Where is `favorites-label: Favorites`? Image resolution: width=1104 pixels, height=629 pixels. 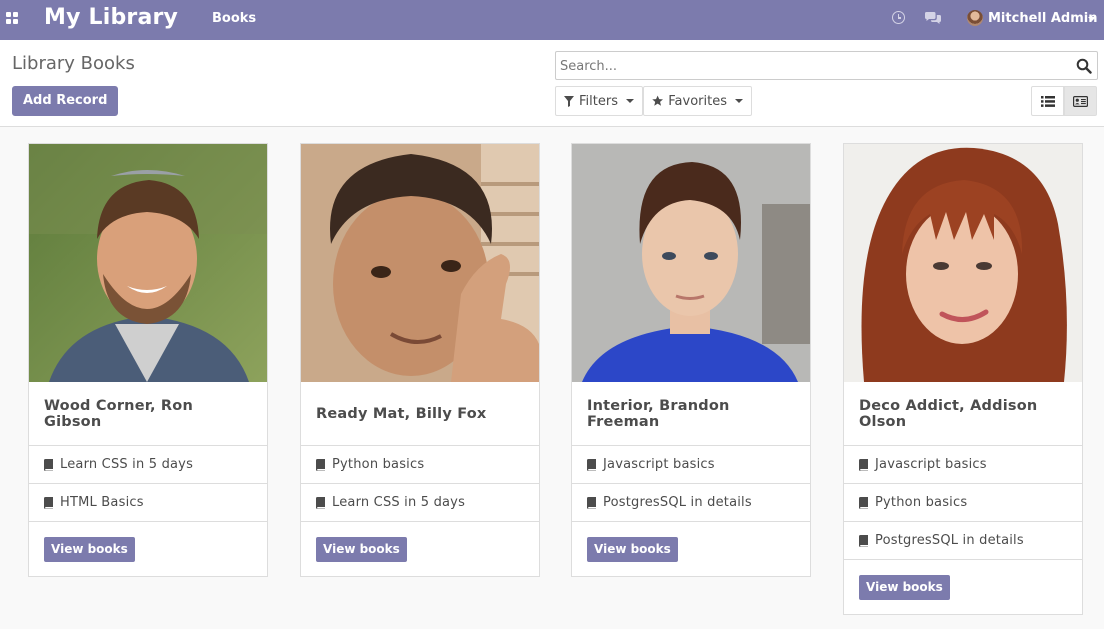
favorites-label: Favorites is located at coordinates (697, 101).